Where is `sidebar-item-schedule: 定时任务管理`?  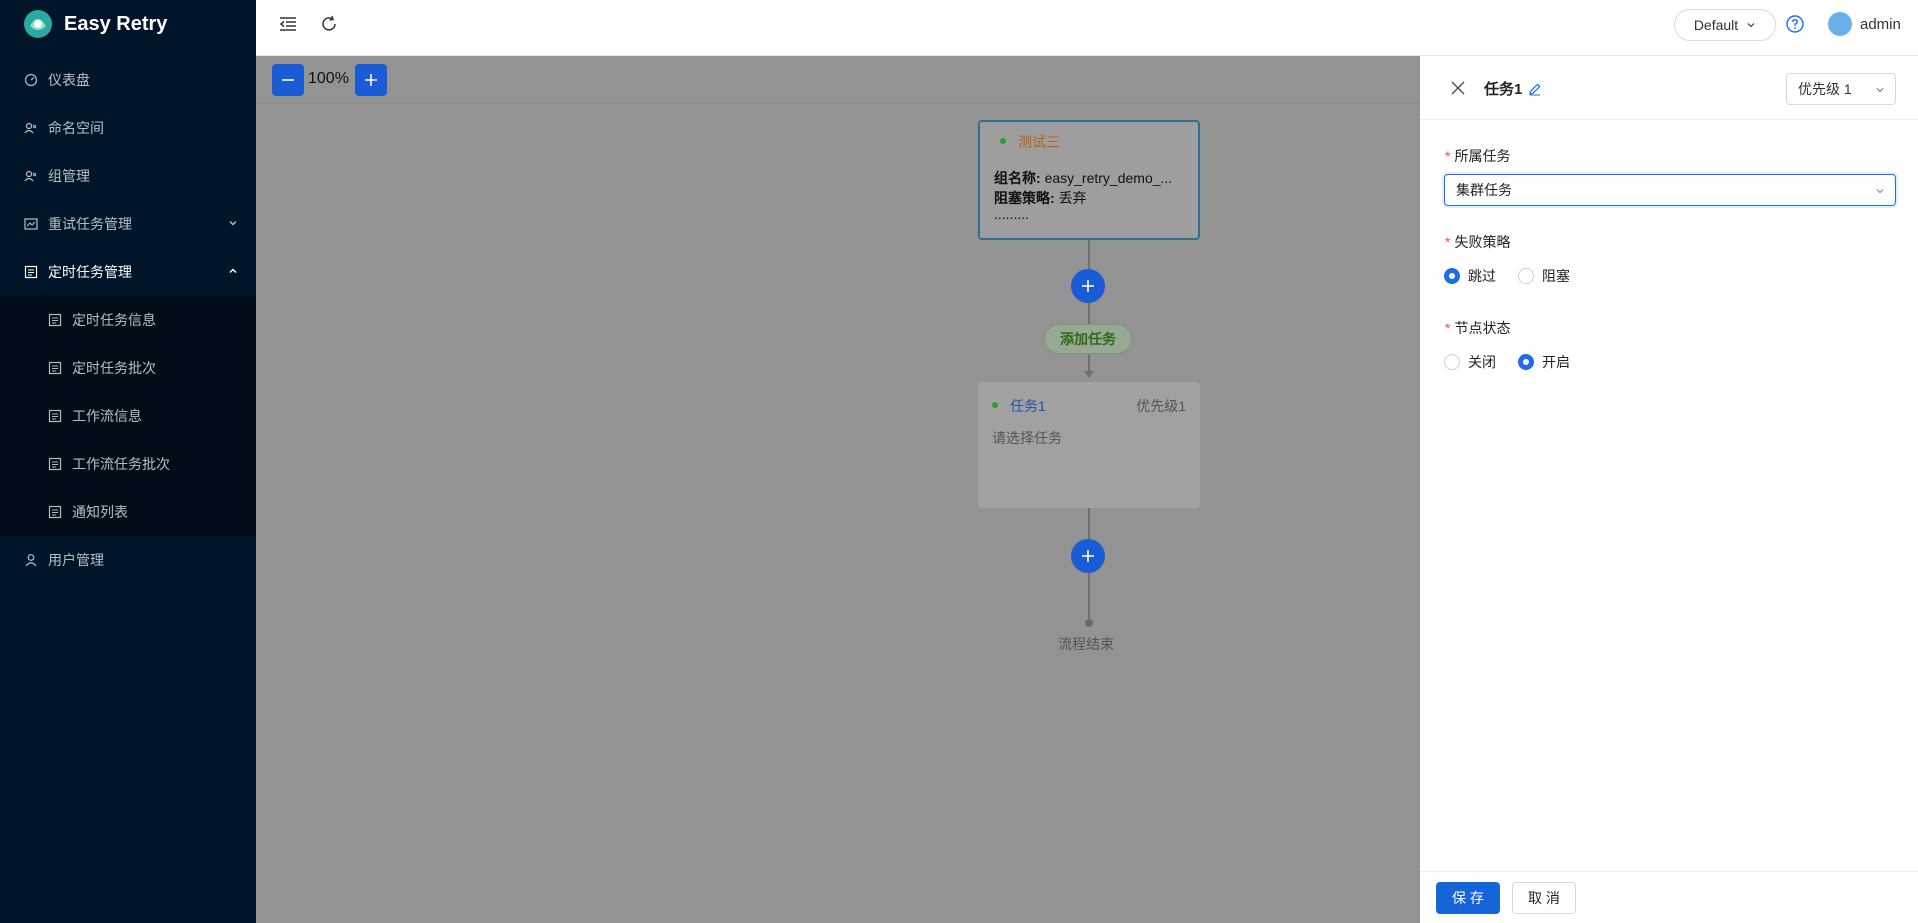 sidebar-item-schedule: 定时任务管理 is located at coordinates (128, 272).